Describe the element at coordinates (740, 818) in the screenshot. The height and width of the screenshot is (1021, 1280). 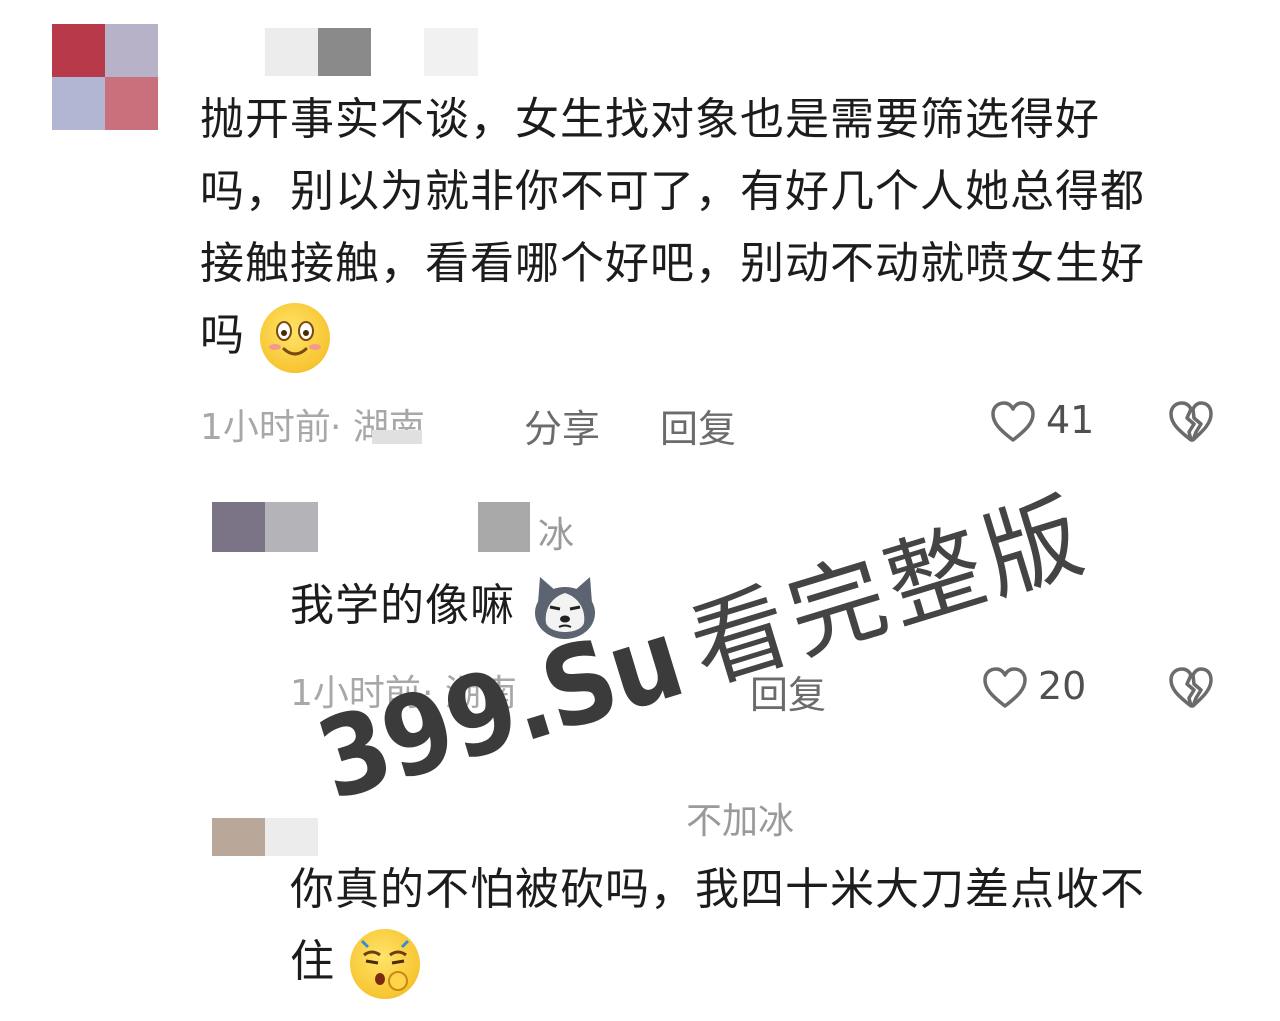
I see `reply-username: 不加冰` at that location.